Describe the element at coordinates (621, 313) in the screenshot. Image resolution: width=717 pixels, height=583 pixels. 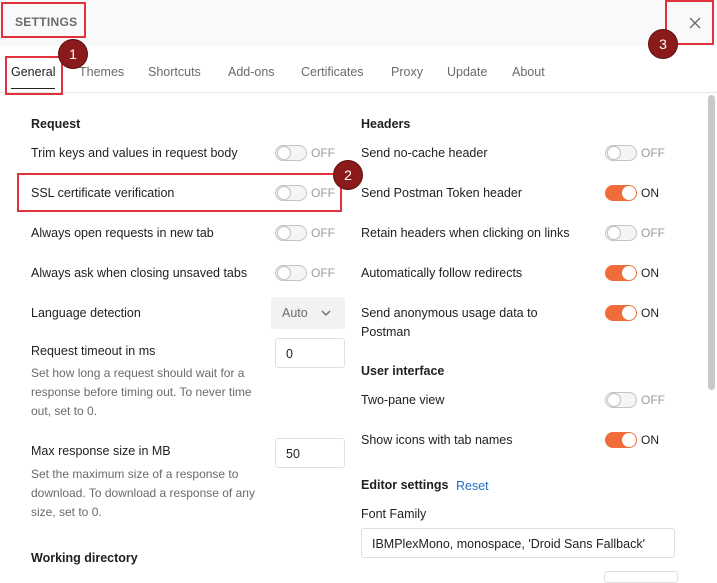
I see `anon-toggle` at that location.